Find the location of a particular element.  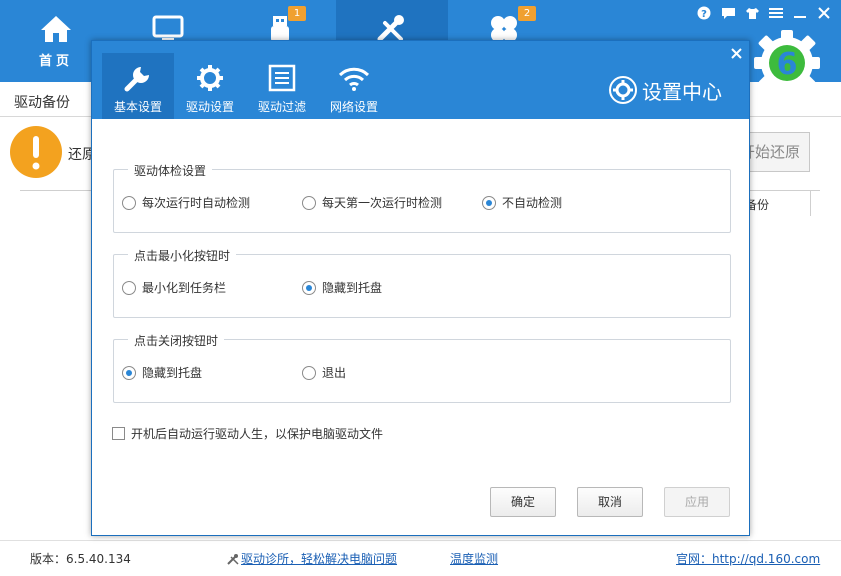

group-minimize-title: 点击最小化按钮时 is located at coordinates (182, 255).